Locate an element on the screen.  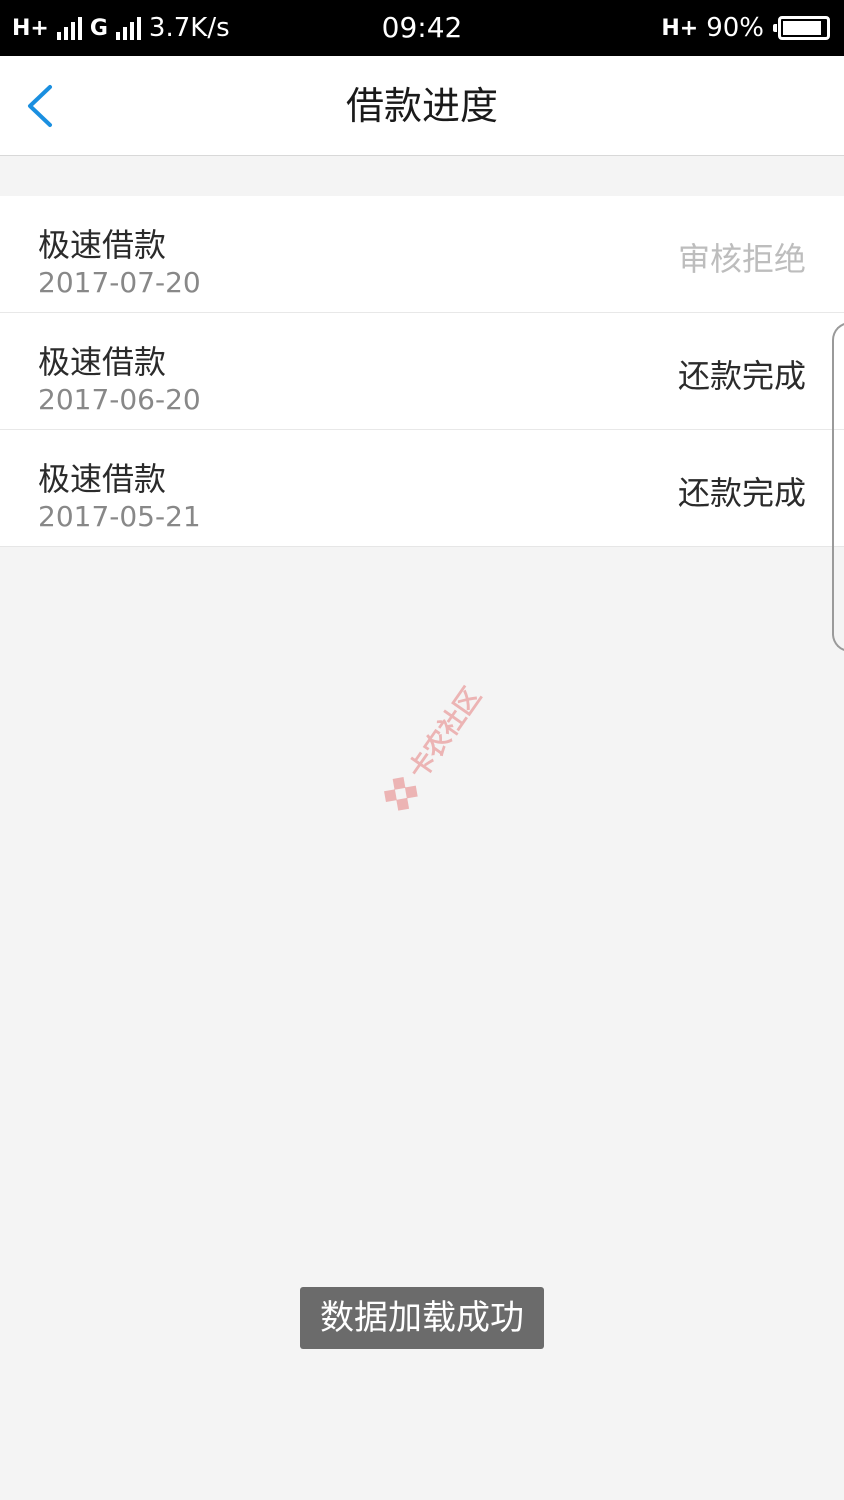
list-item: 极速借款 2017-05-21 还款完成 is located at coordinates (422, 488).